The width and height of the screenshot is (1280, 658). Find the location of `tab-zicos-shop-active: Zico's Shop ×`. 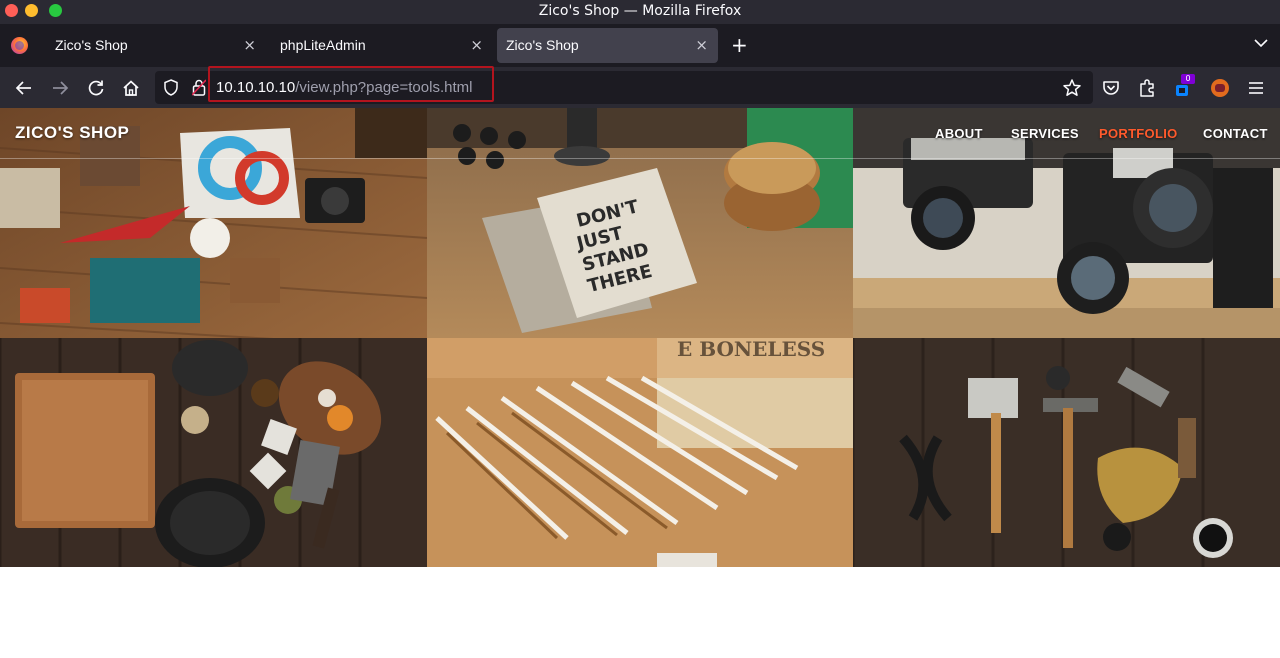

tab-zicos-shop-active: Zico's Shop × is located at coordinates (607, 45).